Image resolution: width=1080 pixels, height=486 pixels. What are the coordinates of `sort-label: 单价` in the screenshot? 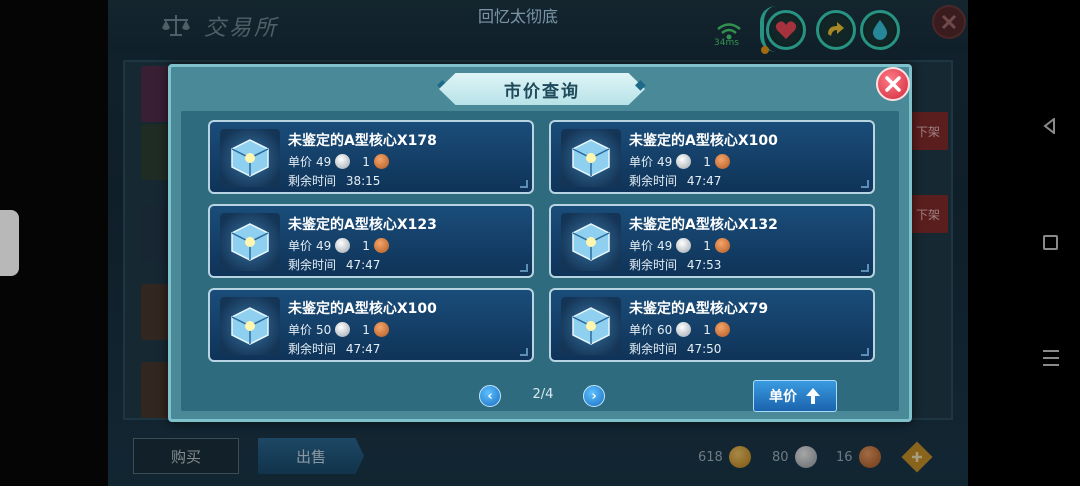 It's located at (783, 397).